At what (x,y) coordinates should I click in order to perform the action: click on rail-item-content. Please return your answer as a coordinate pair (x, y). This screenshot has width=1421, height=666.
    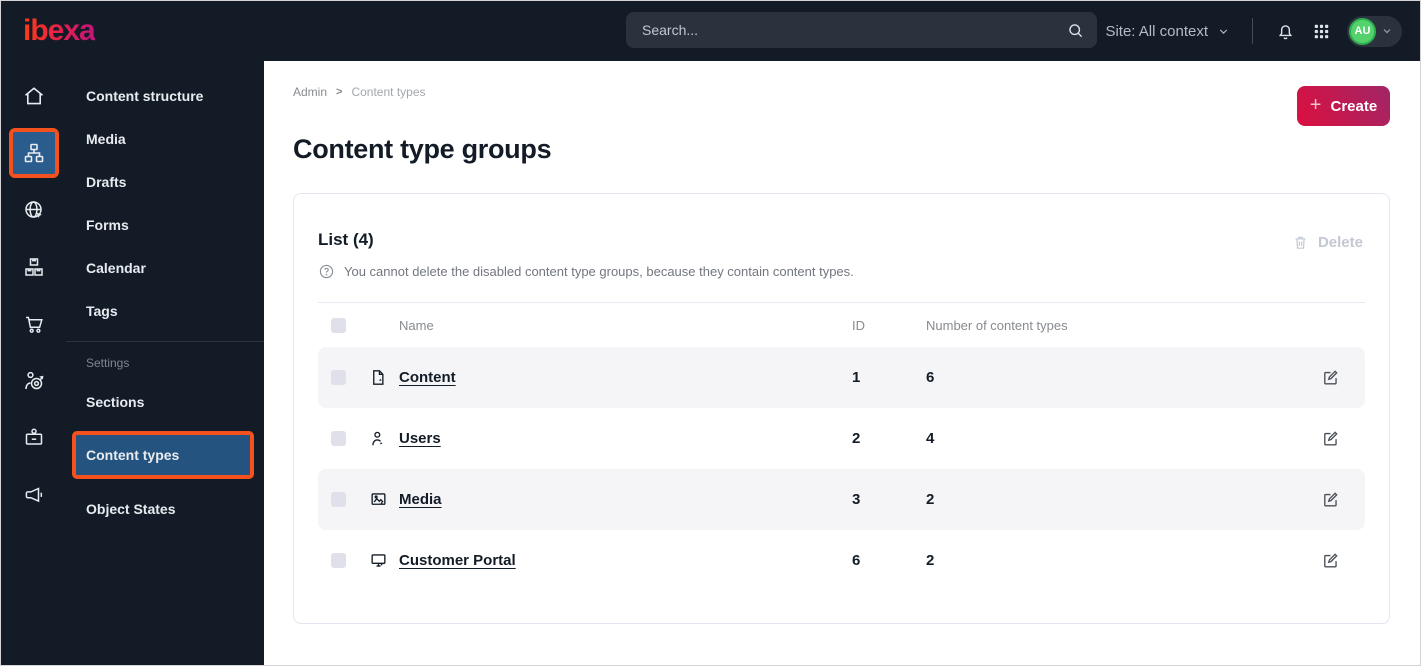
    Looking at the image, I should click on (33, 153).